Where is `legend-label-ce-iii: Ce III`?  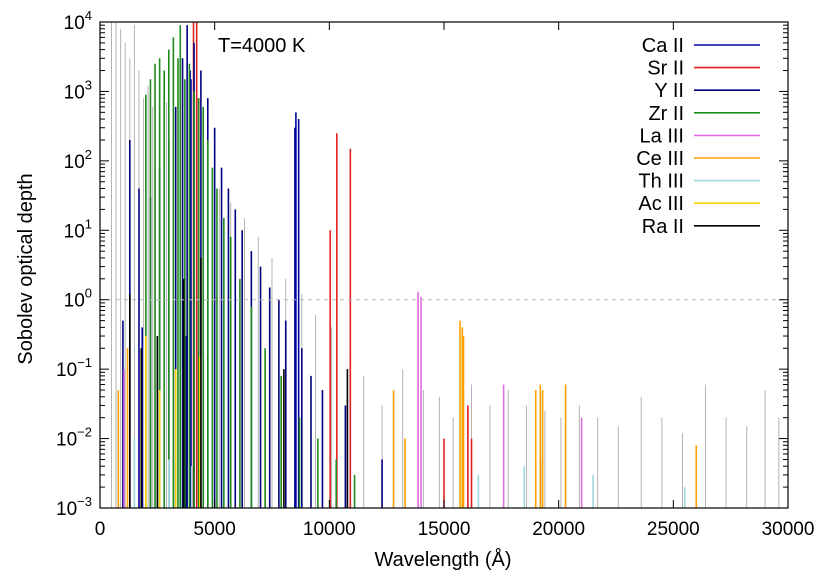
legend-label-ce-iii: Ce III is located at coordinates (660, 159).